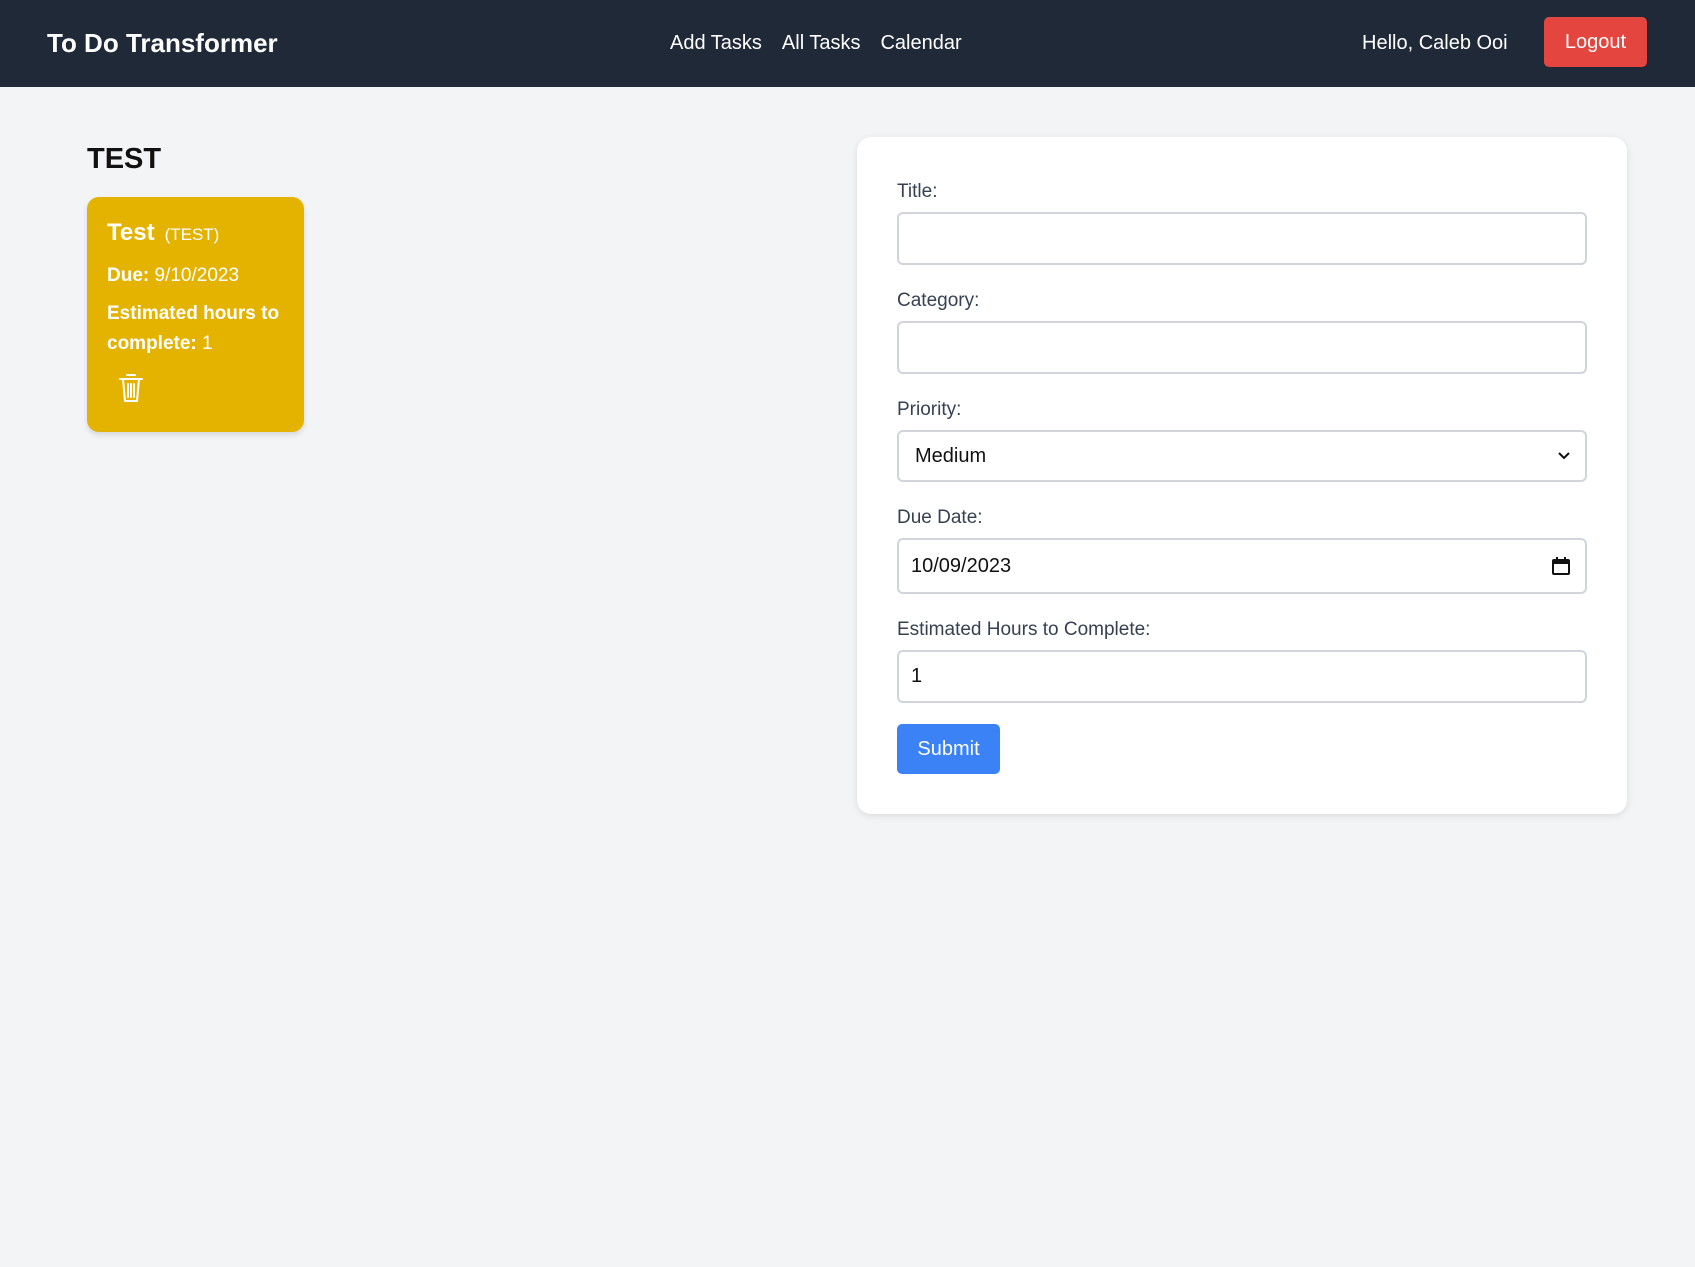  What do you see at coordinates (1564, 456) in the screenshot?
I see `chevron-down-icon` at bounding box center [1564, 456].